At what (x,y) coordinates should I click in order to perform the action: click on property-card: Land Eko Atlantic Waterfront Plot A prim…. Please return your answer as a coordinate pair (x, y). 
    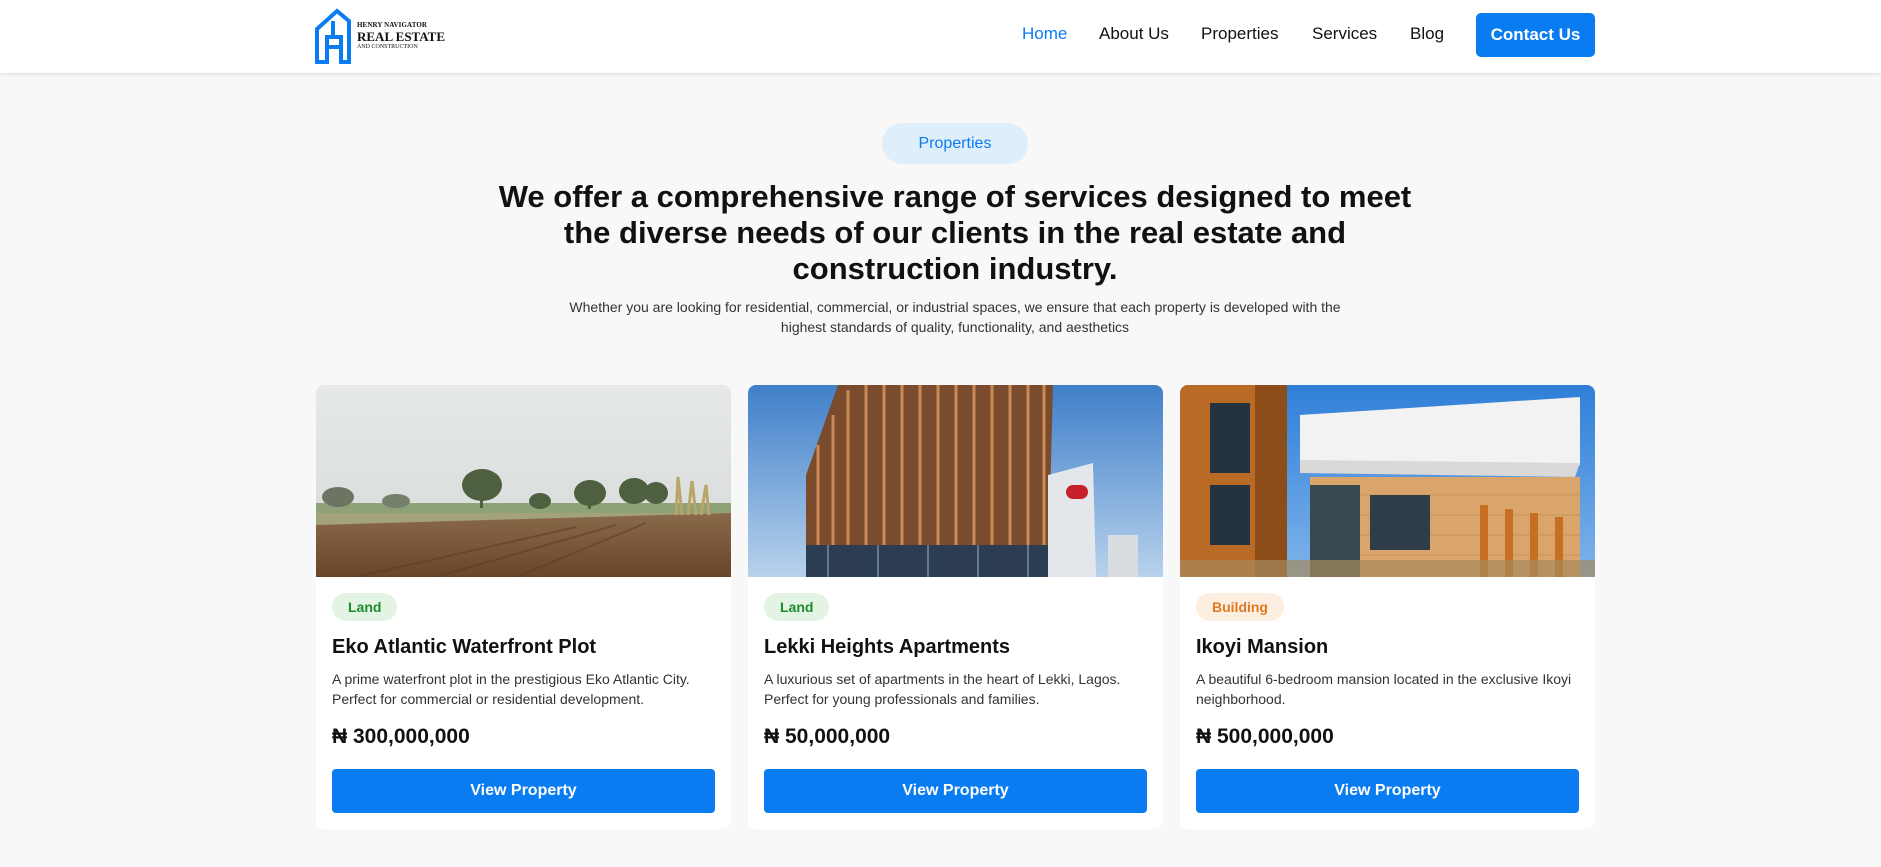
    Looking at the image, I should click on (523, 607).